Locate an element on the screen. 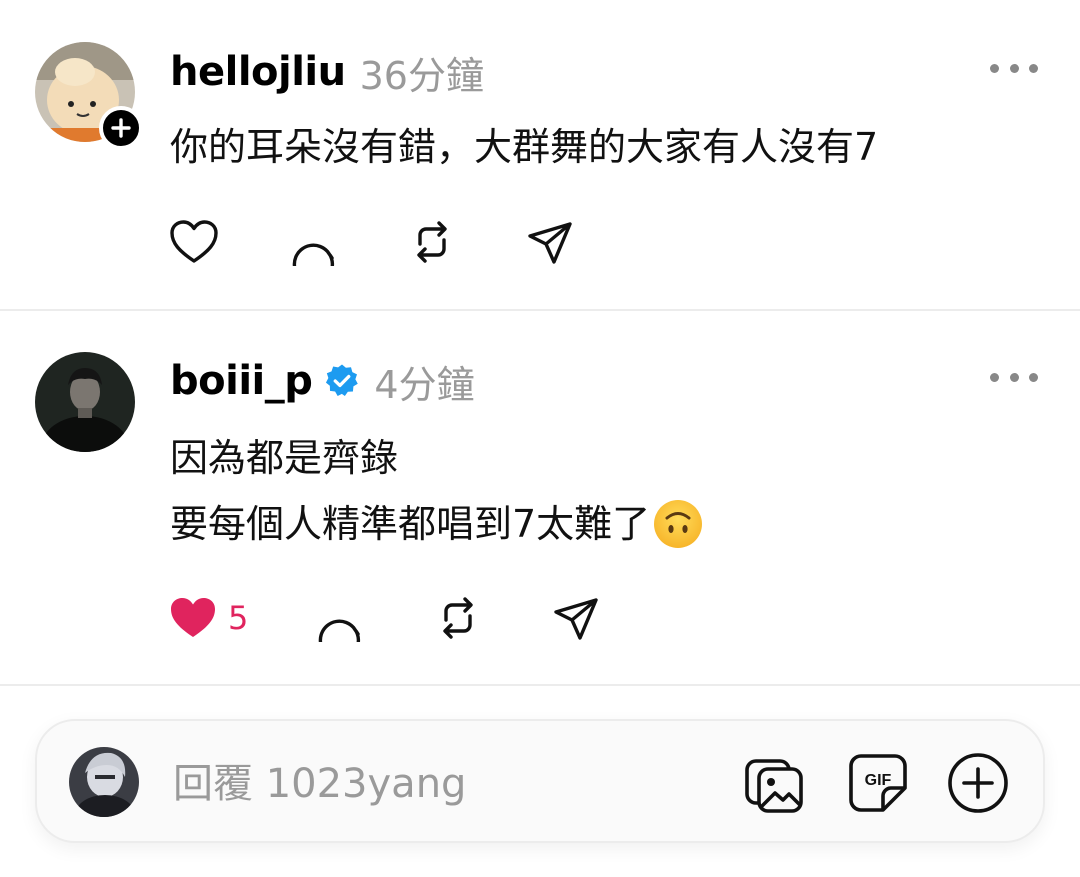 The width and height of the screenshot is (1080, 877). add-icon is located at coordinates (978, 783).